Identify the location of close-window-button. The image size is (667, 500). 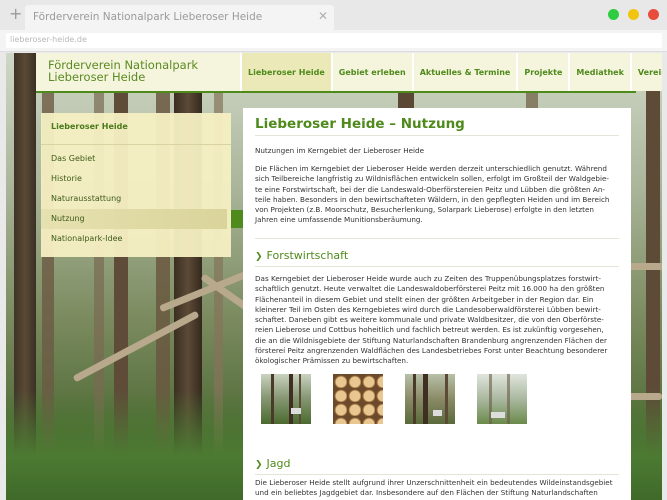
(653, 14).